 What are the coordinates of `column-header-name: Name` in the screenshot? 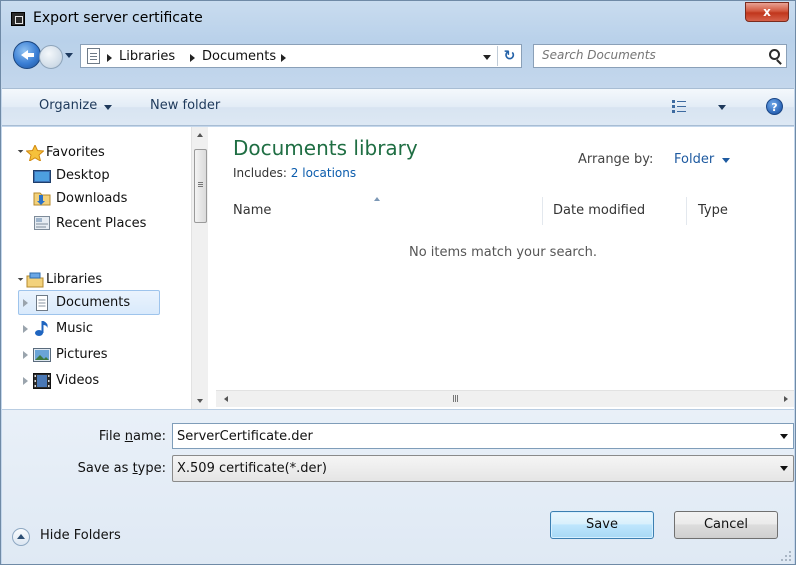 It's located at (388, 211).